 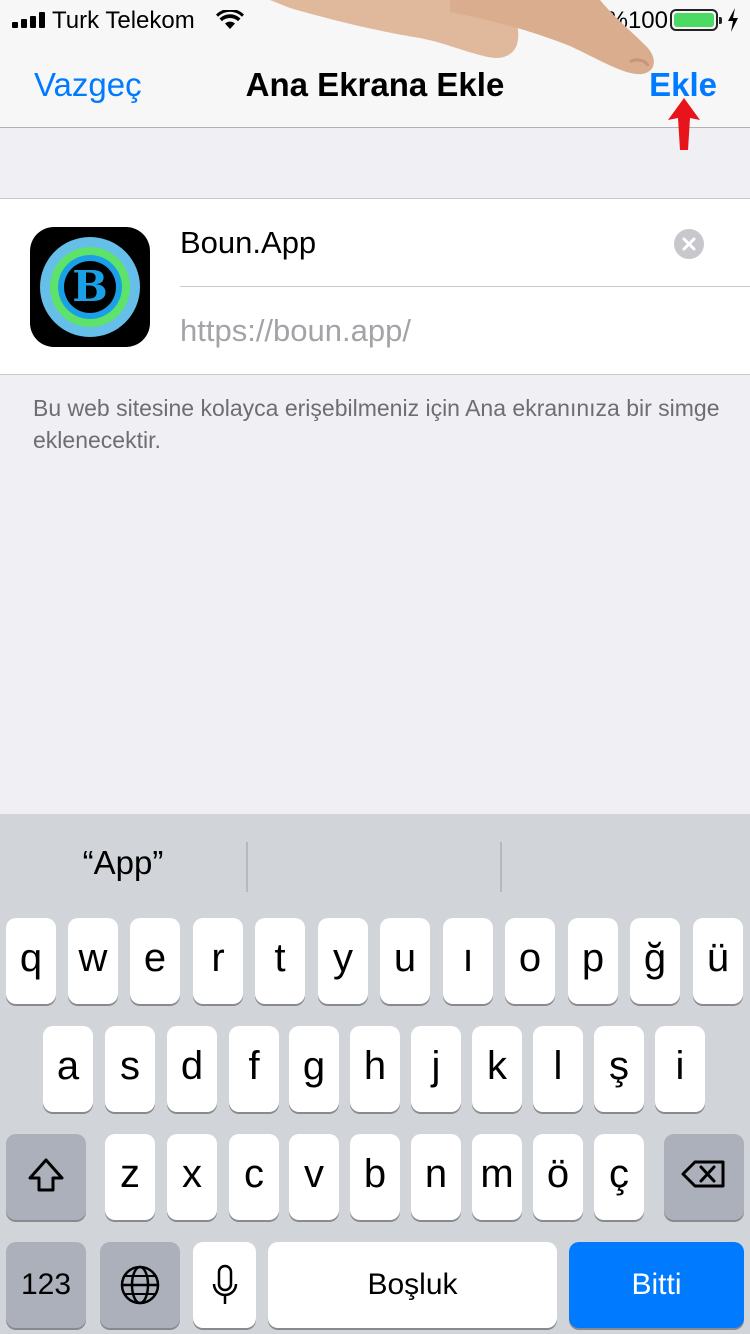 I want to click on charging-bolt-icon, so click(x=733, y=20).